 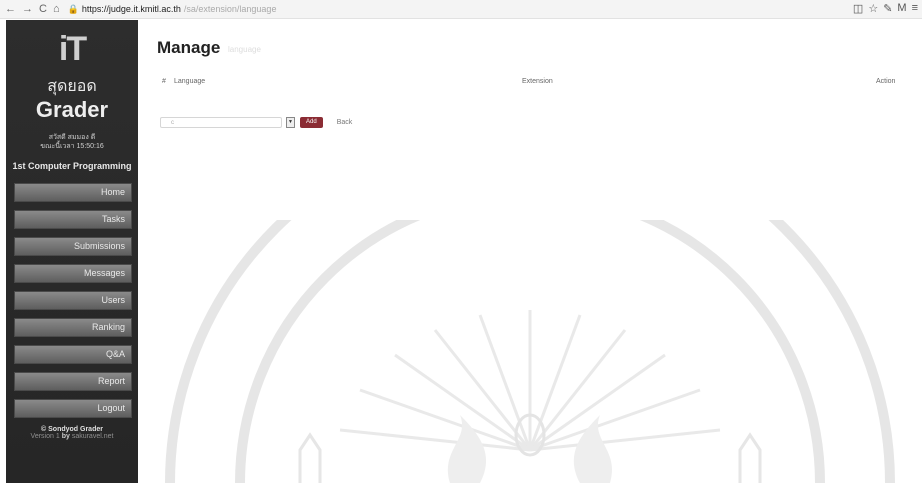 I want to click on reload-icon: C, so click(x=43, y=9).